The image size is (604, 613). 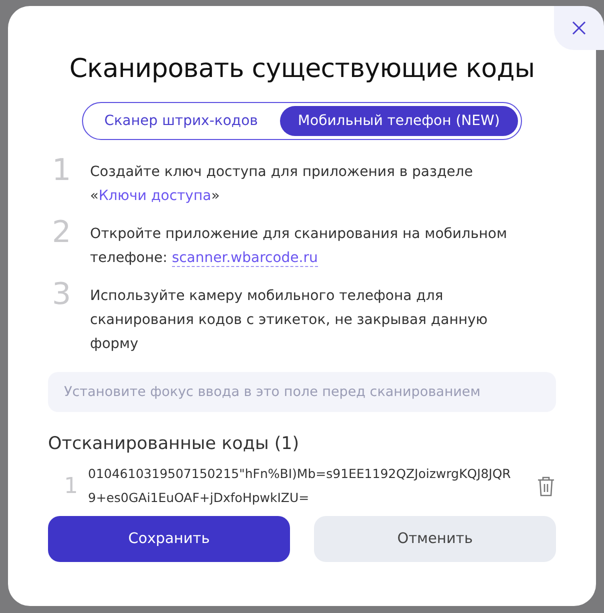 What do you see at coordinates (169, 539) in the screenshot?
I see `save-button: Сохранить` at bounding box center [169, 539].